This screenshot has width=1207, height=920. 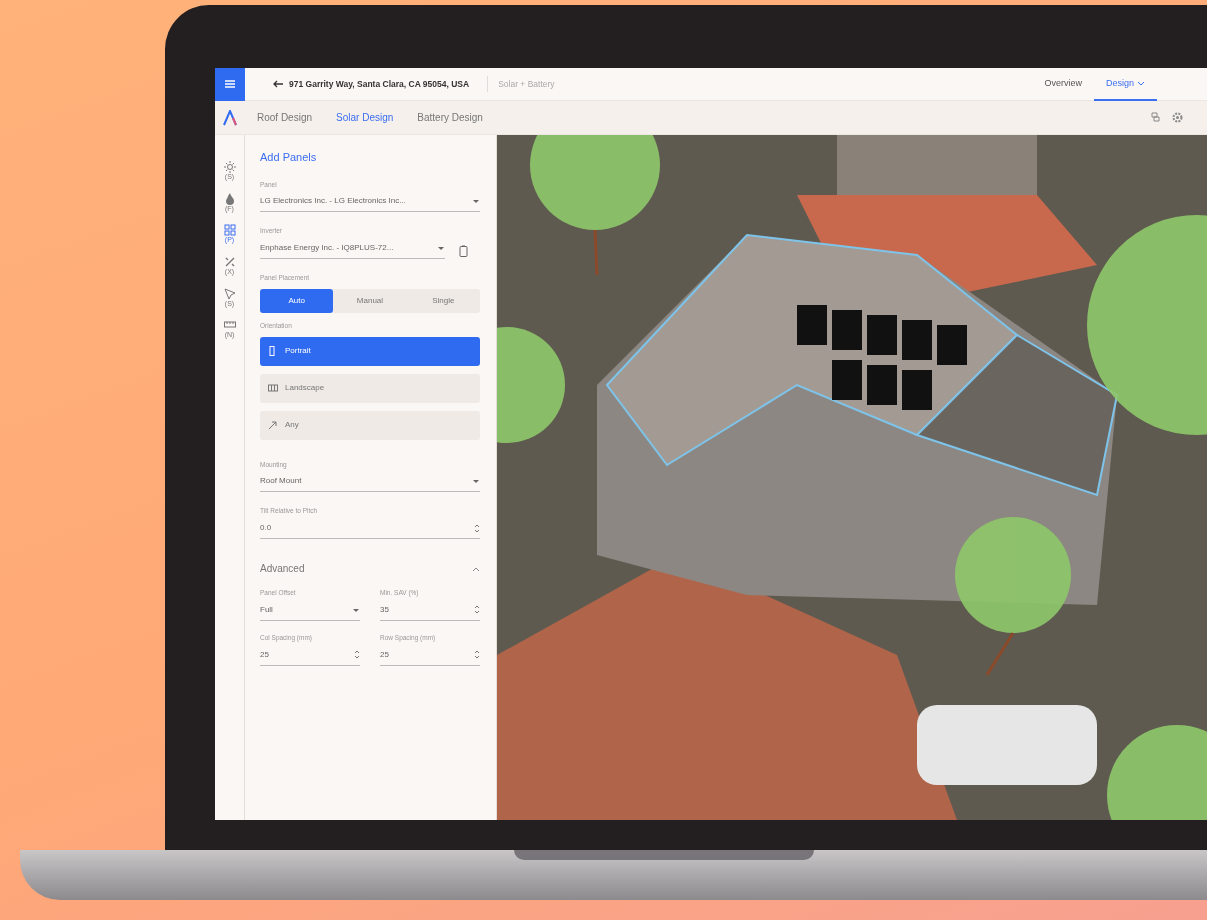 What do you see at coordinates (273, 425) in the screenshot?
I see `diagonal-arrow-icon` at bounding box center [273, 425].